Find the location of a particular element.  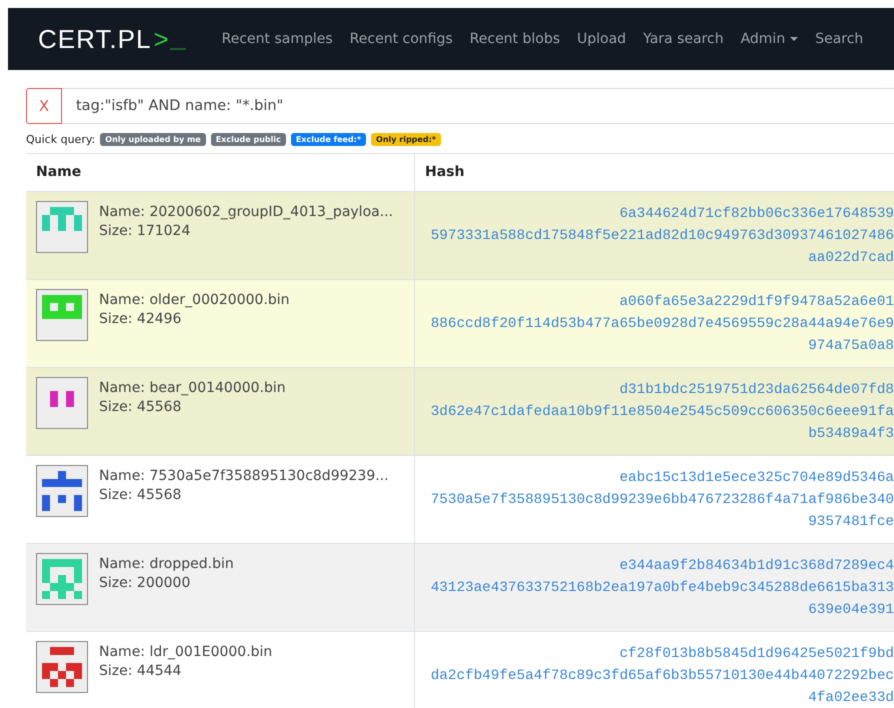

hash-link: eabc15c13d1e5ece325c704e89d5346a is located at coordinates (756, 478).